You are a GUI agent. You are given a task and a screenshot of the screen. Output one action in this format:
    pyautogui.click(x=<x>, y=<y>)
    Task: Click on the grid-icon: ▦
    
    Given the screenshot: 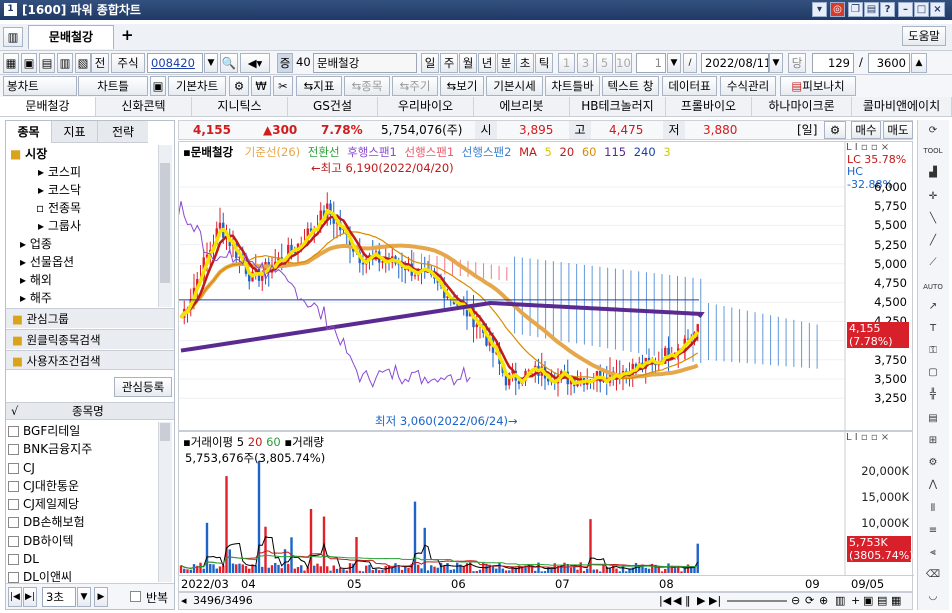 What is the action you would take?
    pyautogui.click(x=896, y=601)
    